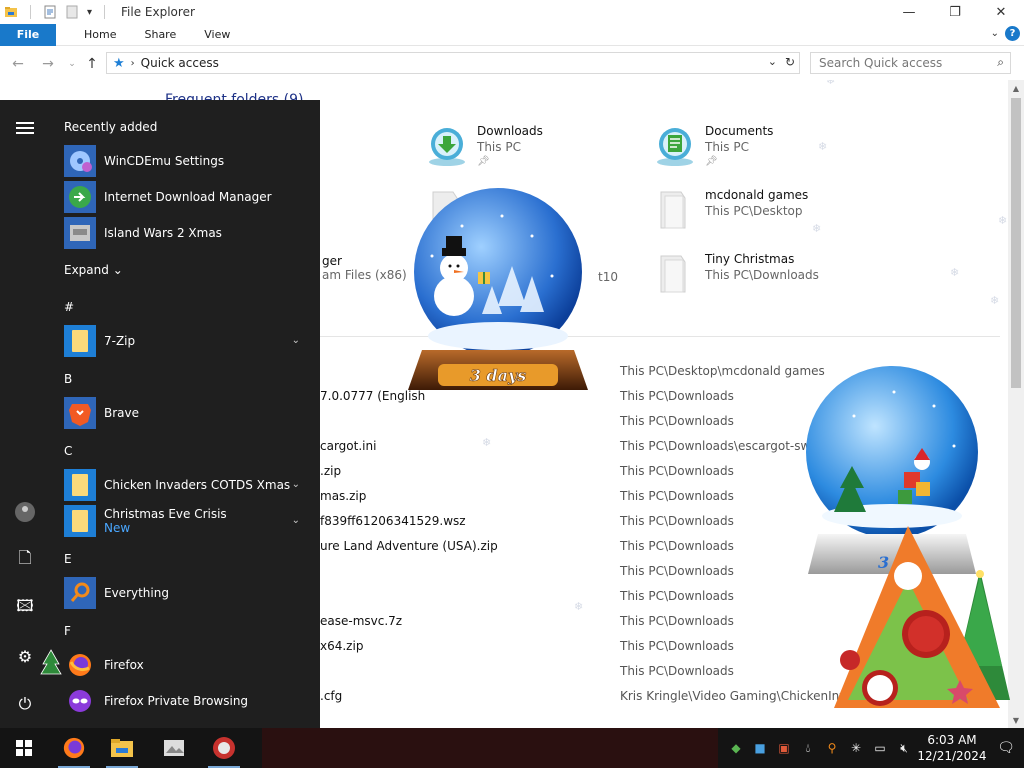  What do you see at coordinates (25, 560) in the screenshot?
I see `documents-icon: 🗋︎` at bounding box center [25, 560].